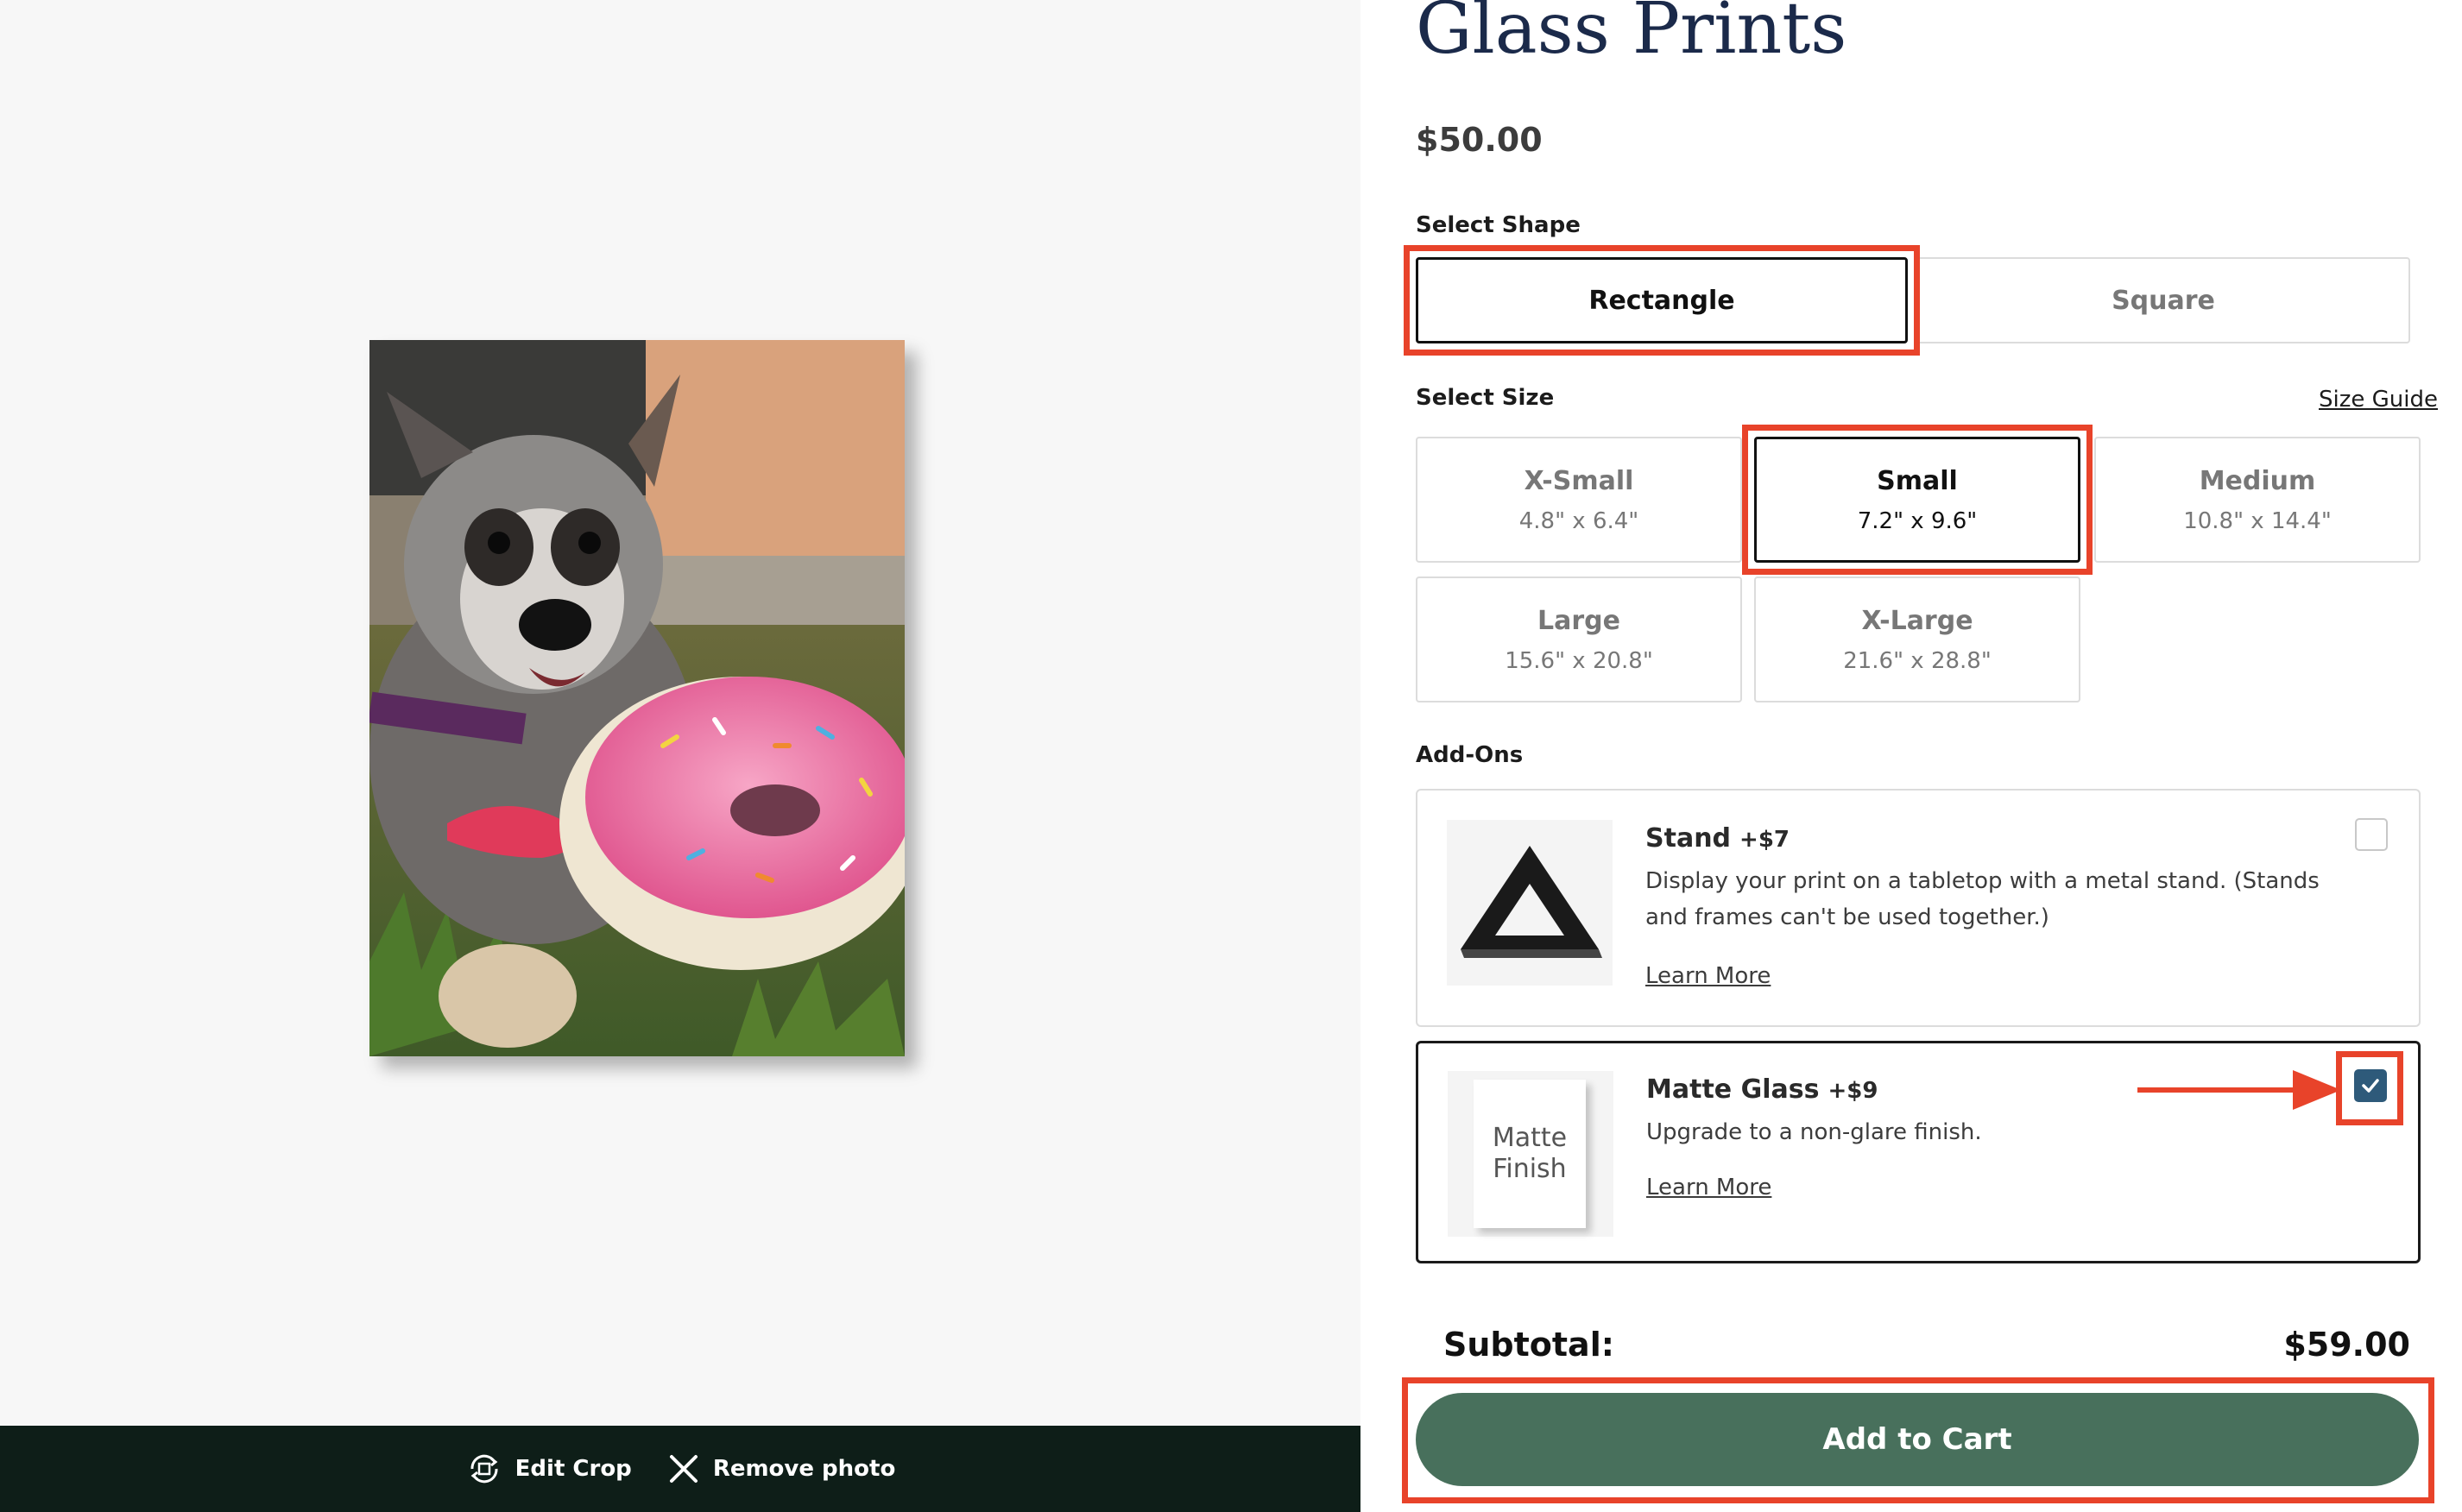  I want to click on edit-crop-button: Edit Crop, so click(548, 1469).